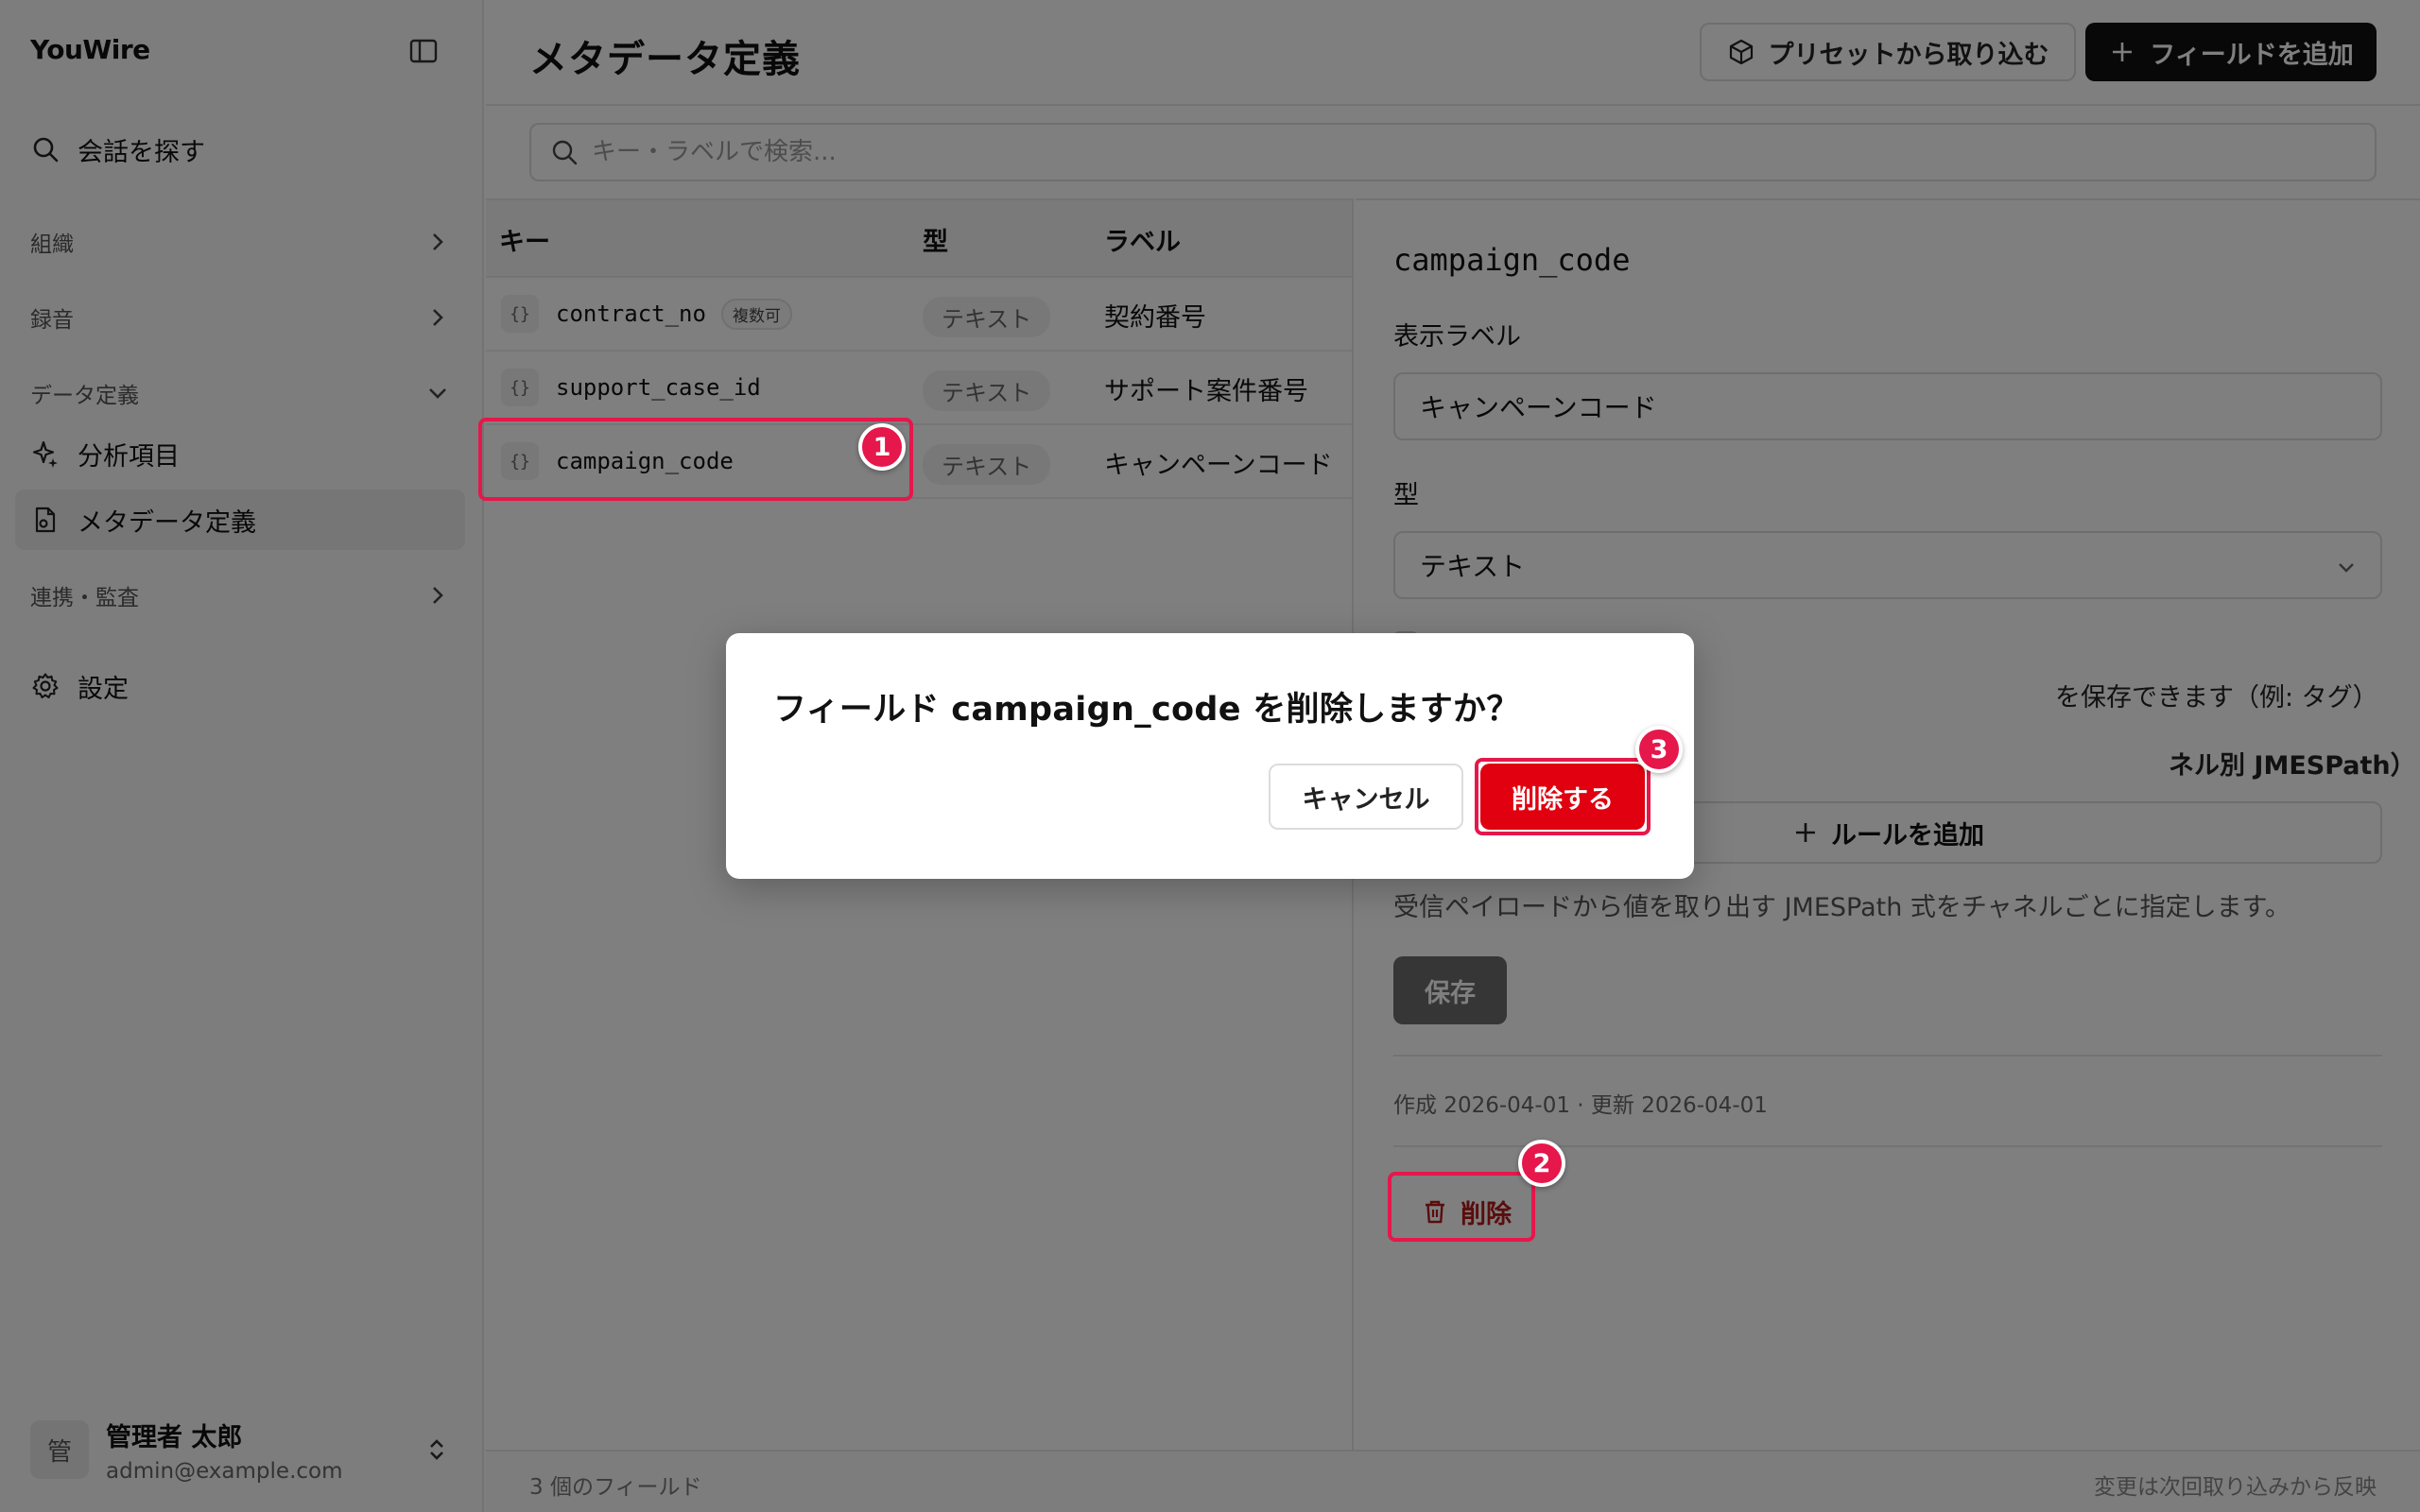 The height and width of the screenshot is (1512, 2420). I want to click on callout-3: 3, so click(1659, 749).